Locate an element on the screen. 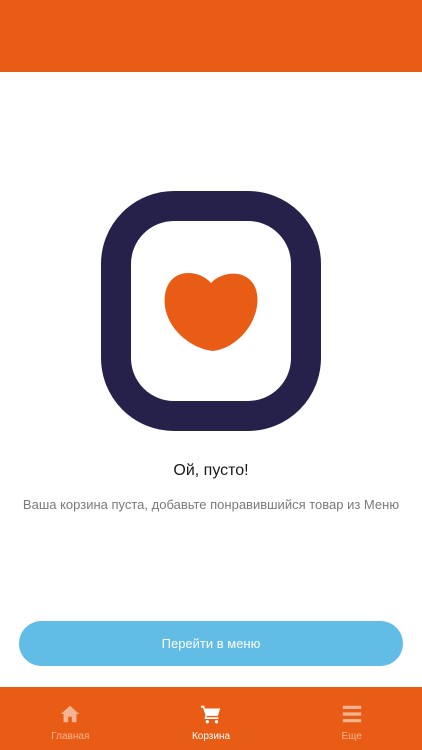 This screenshot has height=750, width=422. menu-icon is located at coordinates (351, 714).